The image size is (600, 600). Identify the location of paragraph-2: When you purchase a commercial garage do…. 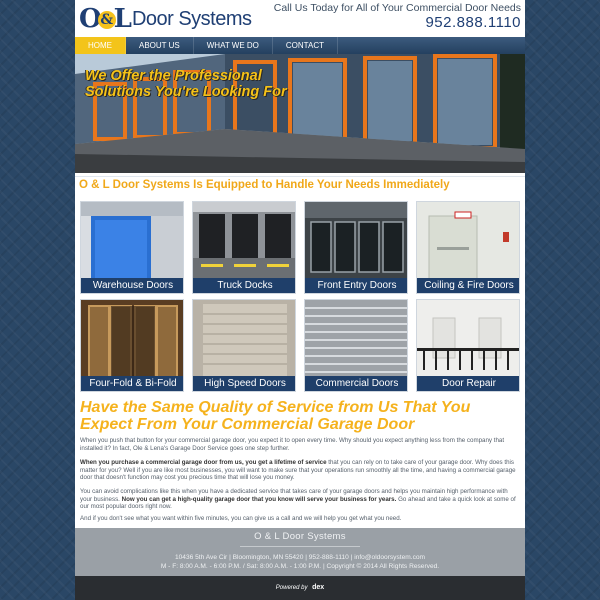
(300, 470).